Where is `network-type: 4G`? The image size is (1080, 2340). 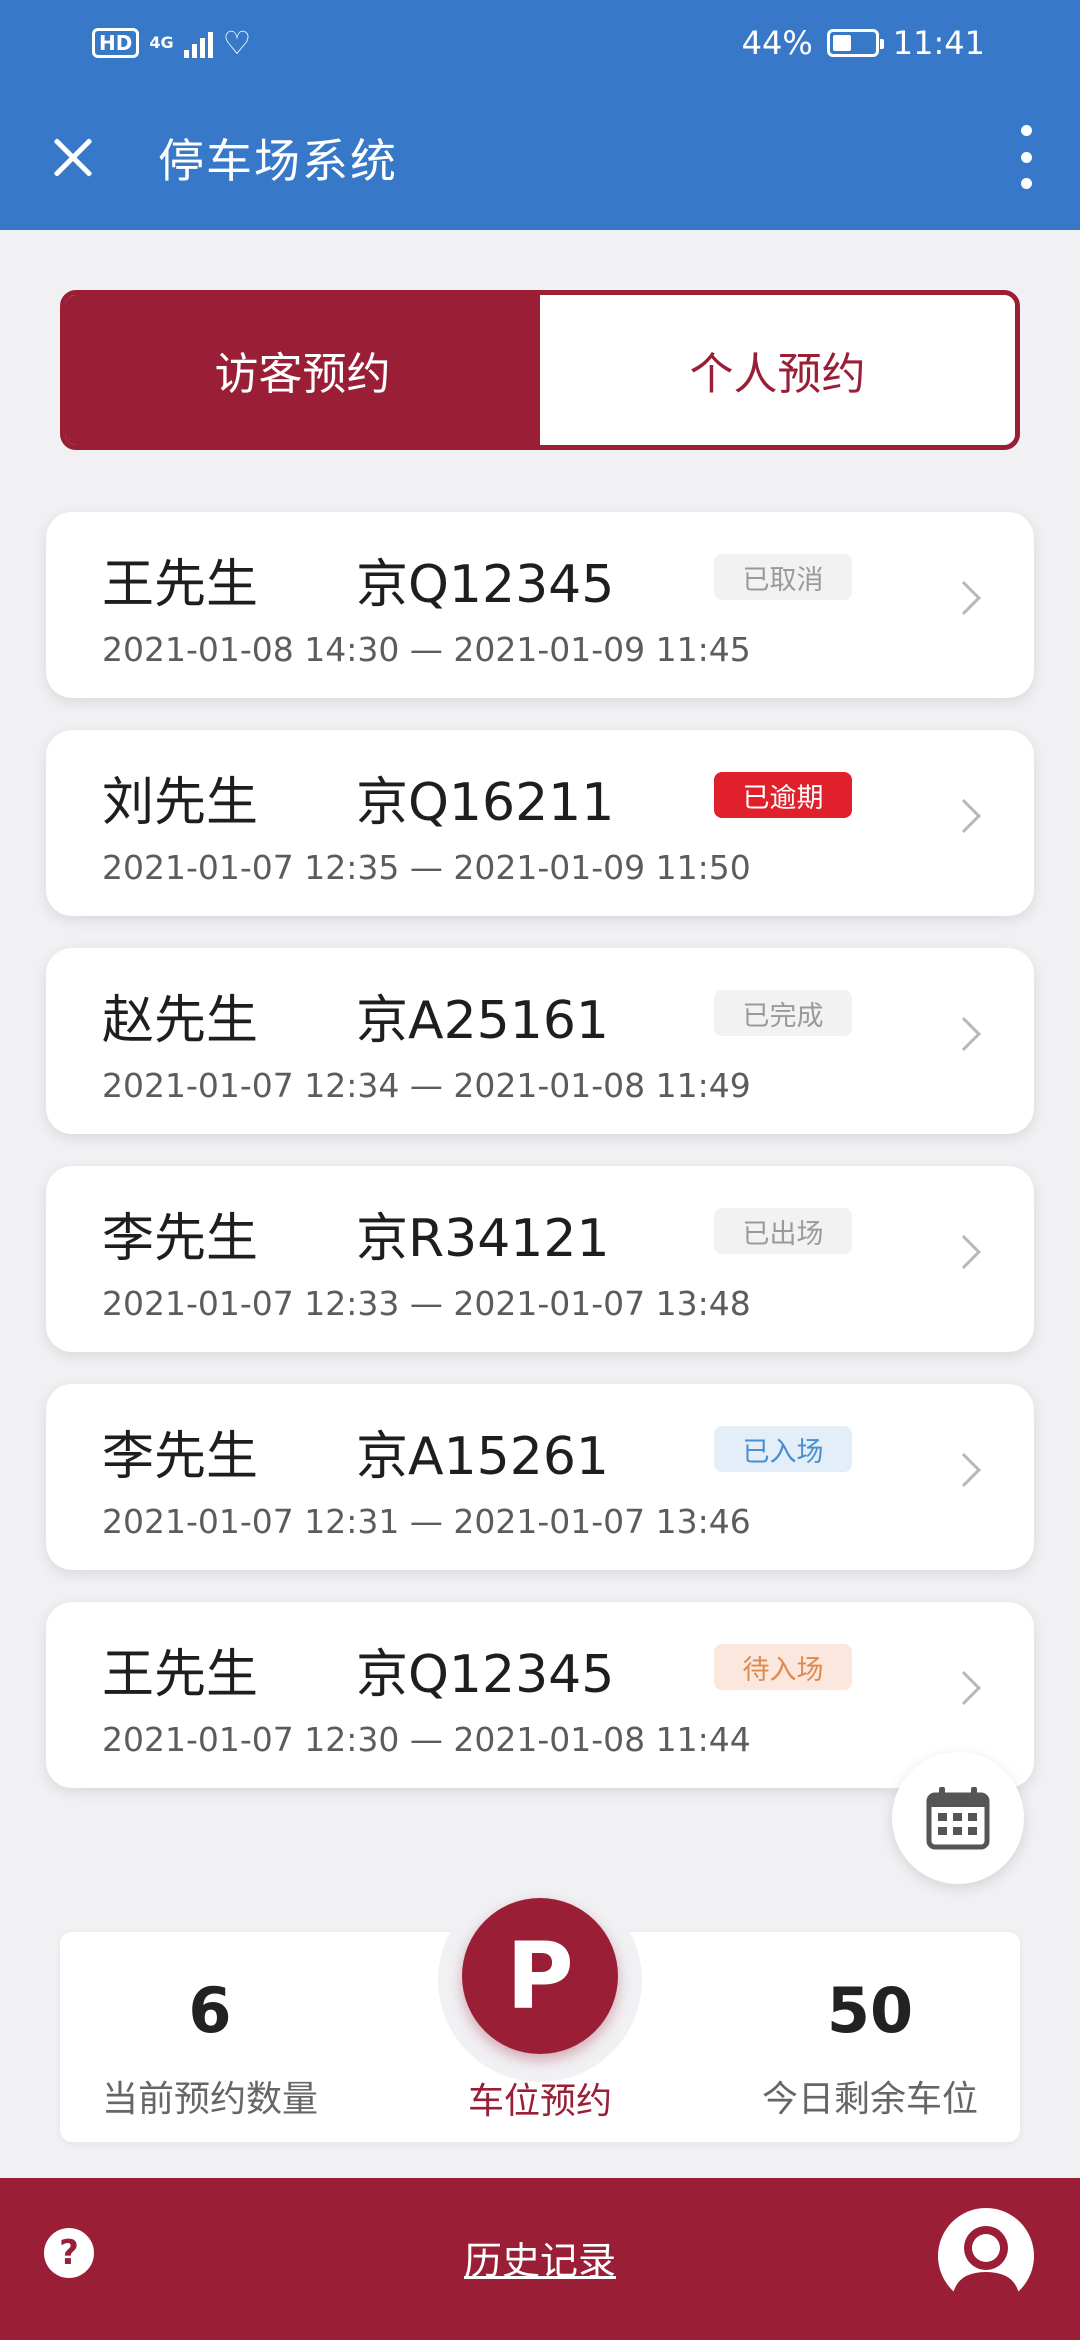 network-type: 4G is located at coordinates (161, 42).